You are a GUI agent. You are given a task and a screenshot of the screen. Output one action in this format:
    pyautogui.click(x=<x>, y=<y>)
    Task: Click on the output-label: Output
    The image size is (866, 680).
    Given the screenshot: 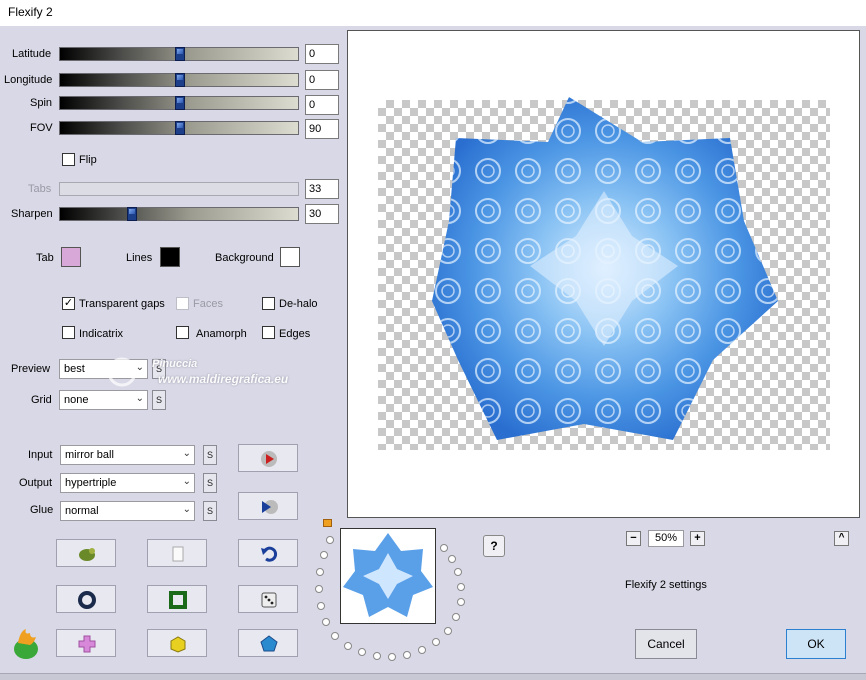 What is the action you would take?
    pyautogui.click(x=36, y=483)
    